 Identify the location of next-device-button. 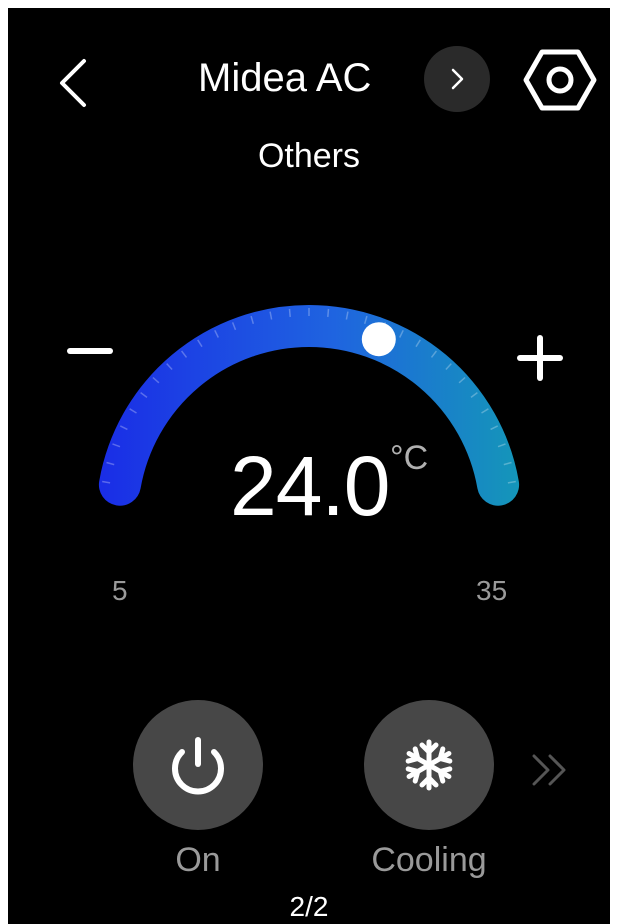
(457, 79).